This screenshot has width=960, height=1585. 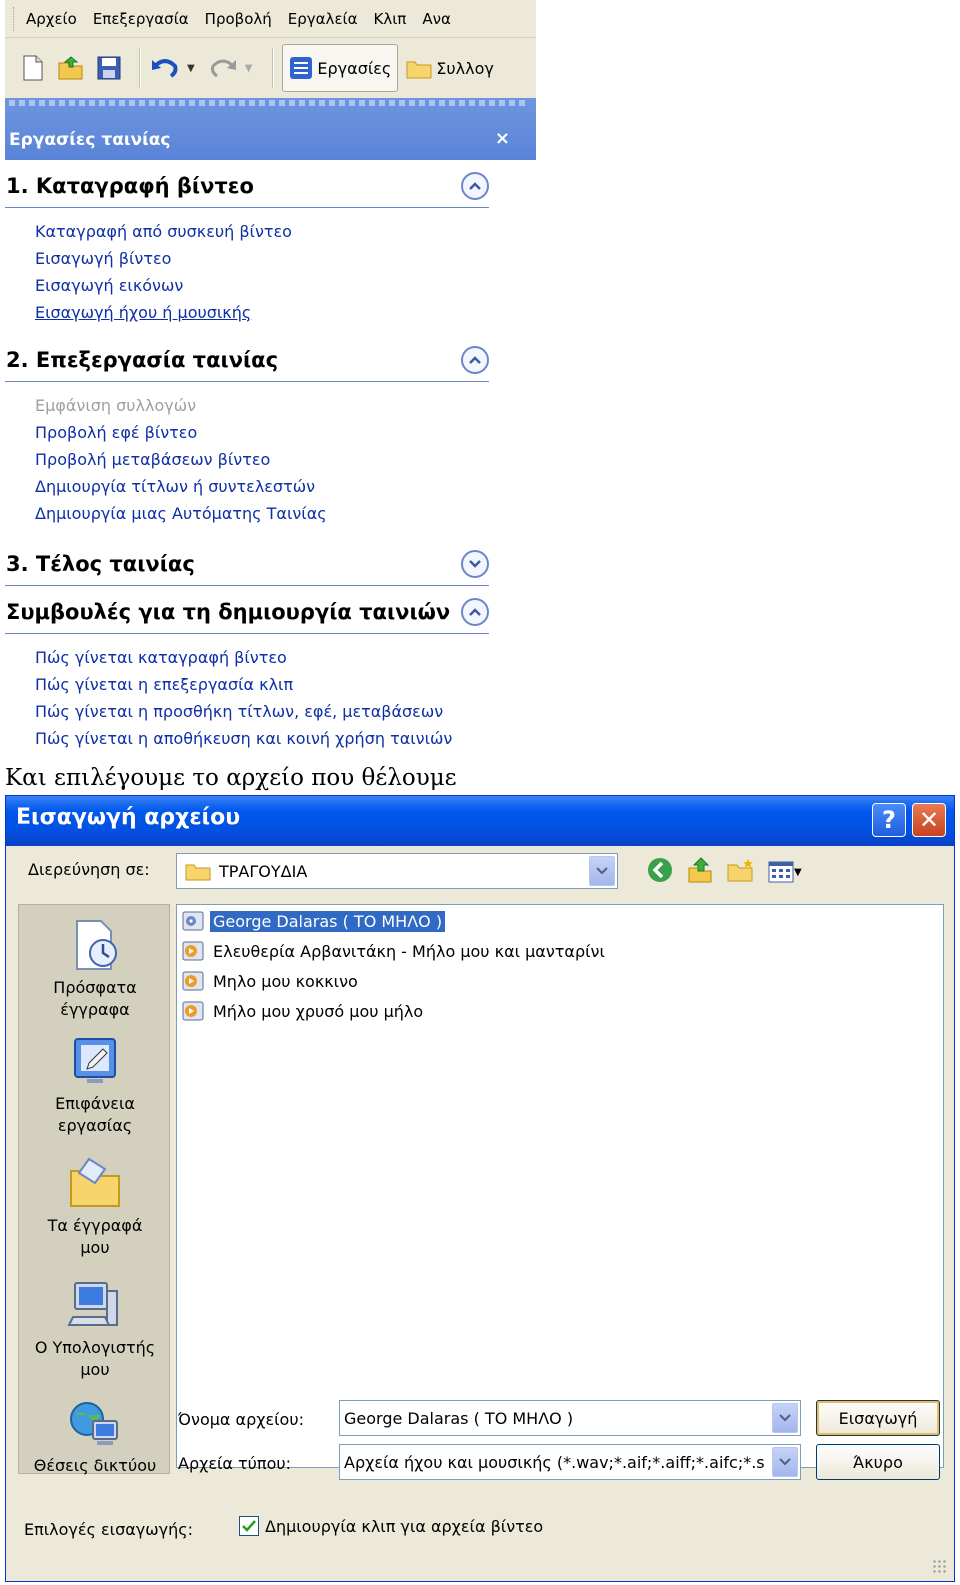 I want to click on file-item: George Dalaras ( ΤΟ ΜΗΛΟ ), so click(x=314, y=921).